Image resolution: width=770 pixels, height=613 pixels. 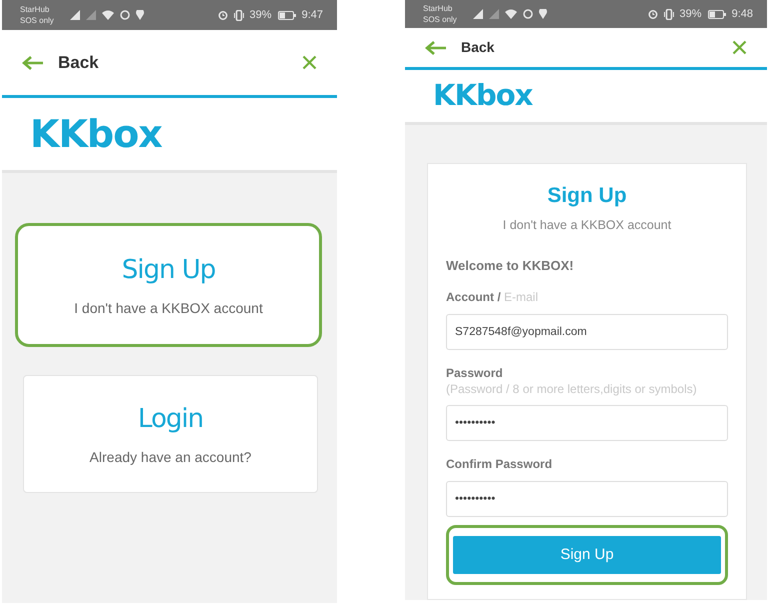 I want to click on form-title: Sign Up, so click(x=587, y=196).